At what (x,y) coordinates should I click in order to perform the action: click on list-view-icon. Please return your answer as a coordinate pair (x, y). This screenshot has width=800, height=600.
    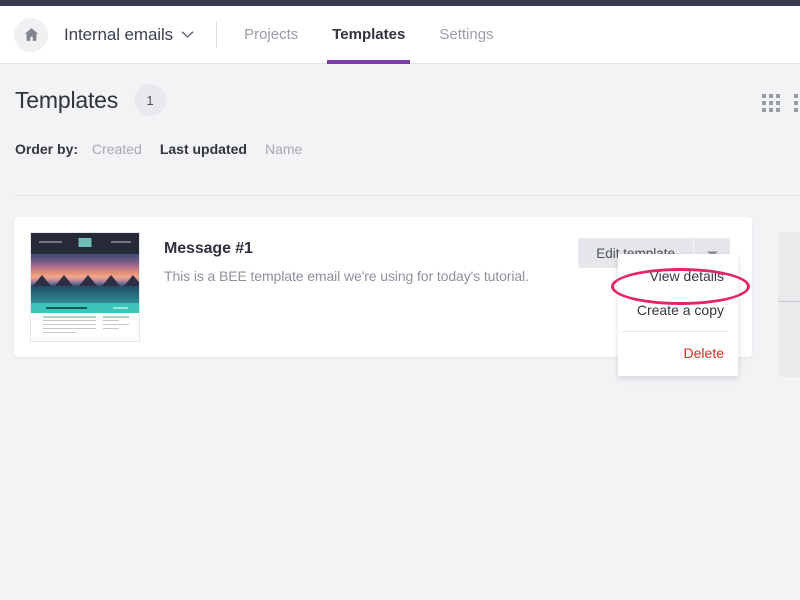
    Looking at the image, I should click on (796, 103).